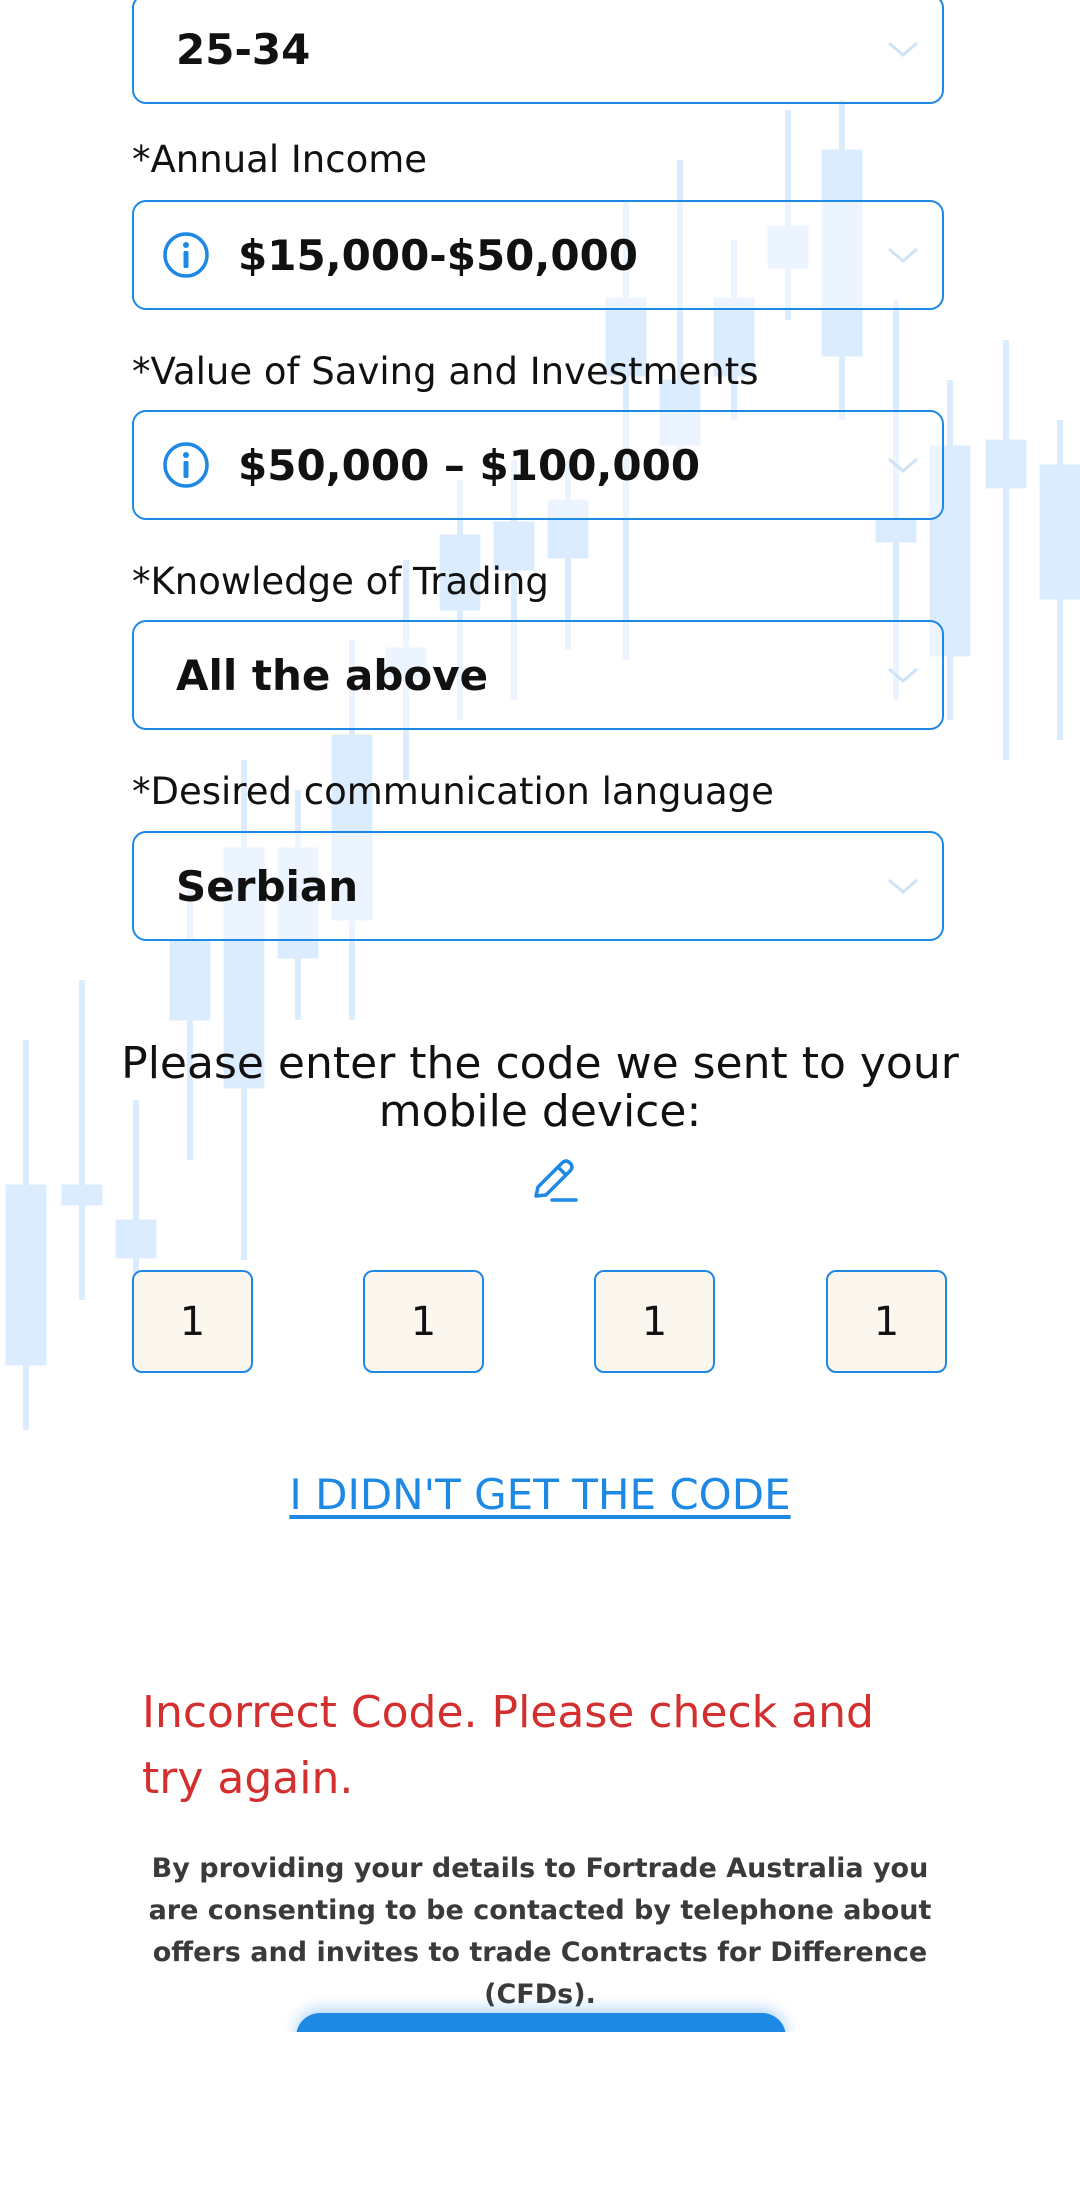  I want to click on age-range-select: 25-34, so click(538, 52).